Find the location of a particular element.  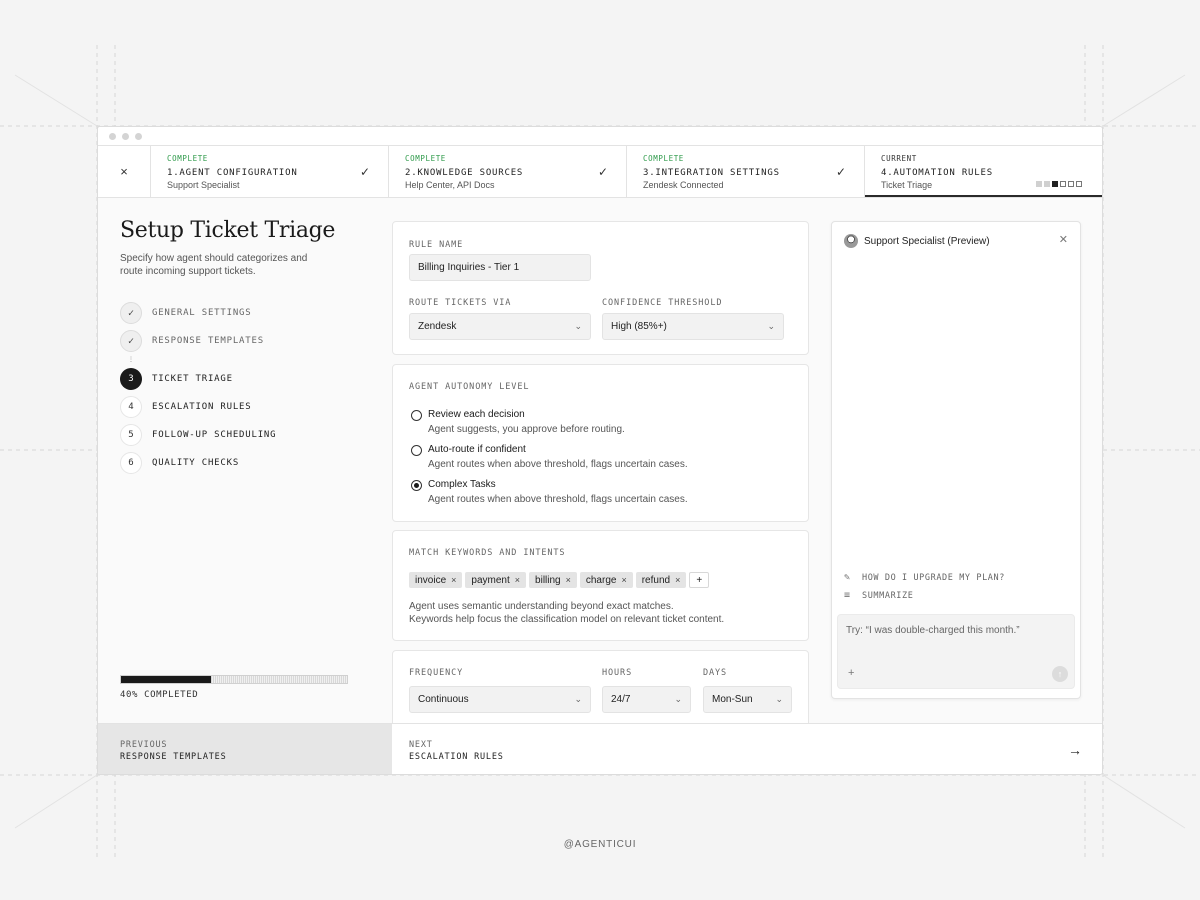

suggestion-text: SUMMARIZE is located at coordinates (888, 595).